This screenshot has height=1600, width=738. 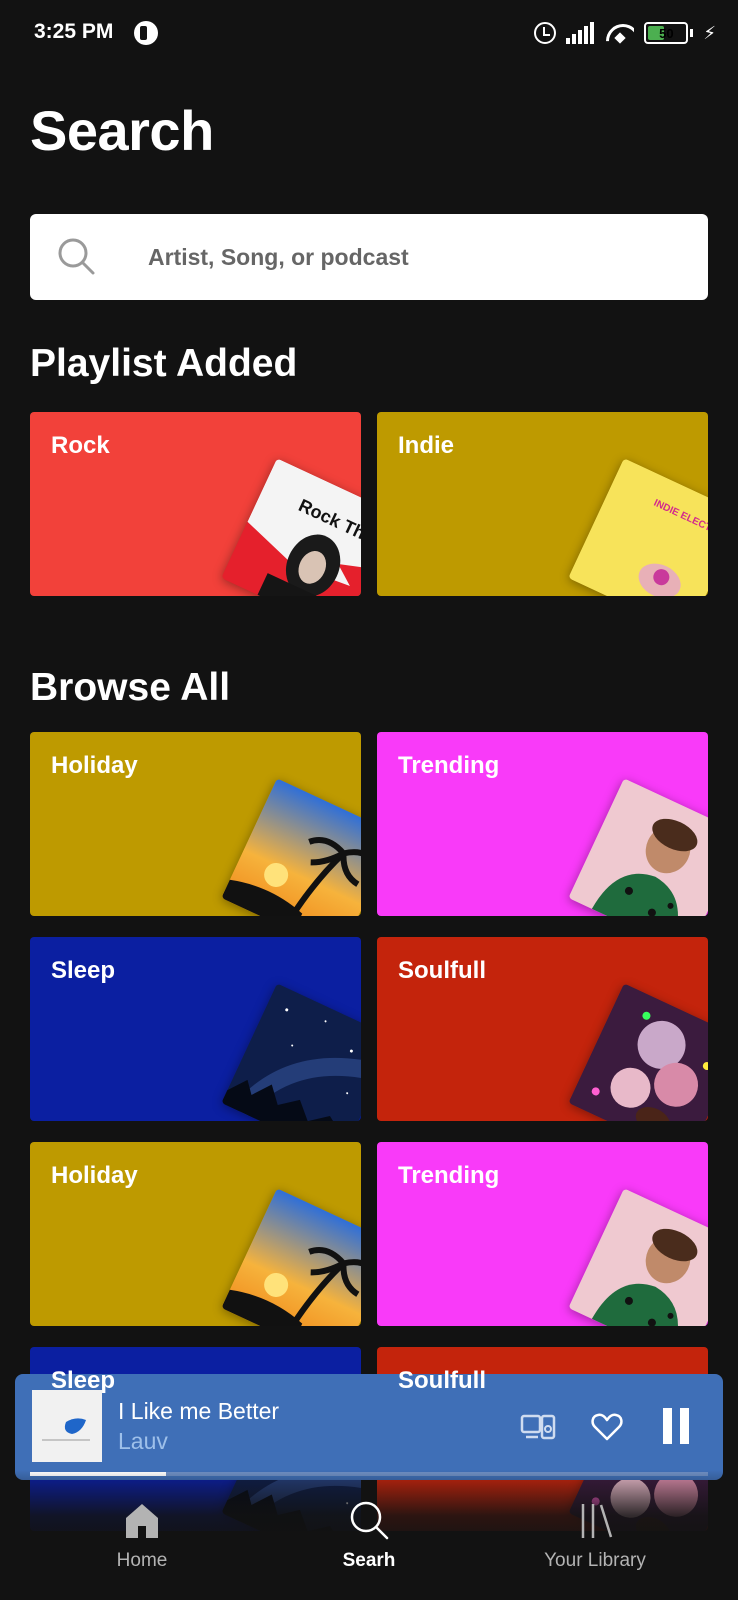 What do you see at coordinates (597, 1521) in the screenshot?
I see `library-icon` at bounding box center [597, 1521].